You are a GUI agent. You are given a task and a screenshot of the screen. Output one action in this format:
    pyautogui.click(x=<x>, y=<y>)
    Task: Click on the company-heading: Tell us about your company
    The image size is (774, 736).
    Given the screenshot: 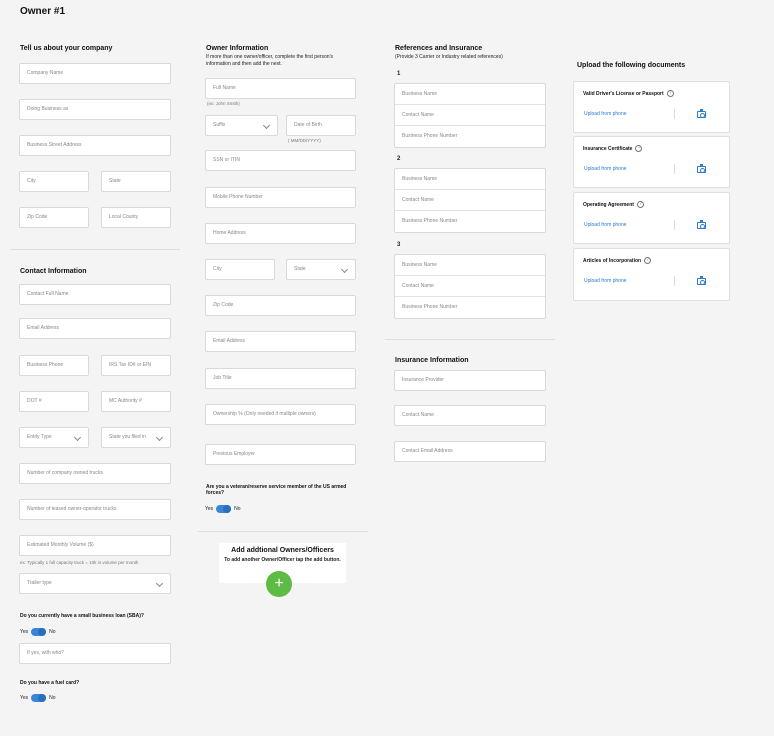 What is the action you would take?
    pyautogui.click(x=66, y=48)
    